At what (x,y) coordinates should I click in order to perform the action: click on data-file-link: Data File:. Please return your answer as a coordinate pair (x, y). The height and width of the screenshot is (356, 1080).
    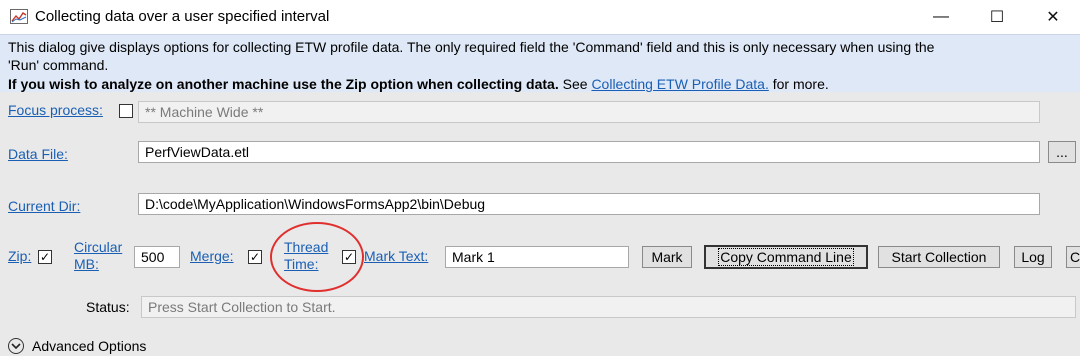
    Looking at the image, I should click on (38, 154).